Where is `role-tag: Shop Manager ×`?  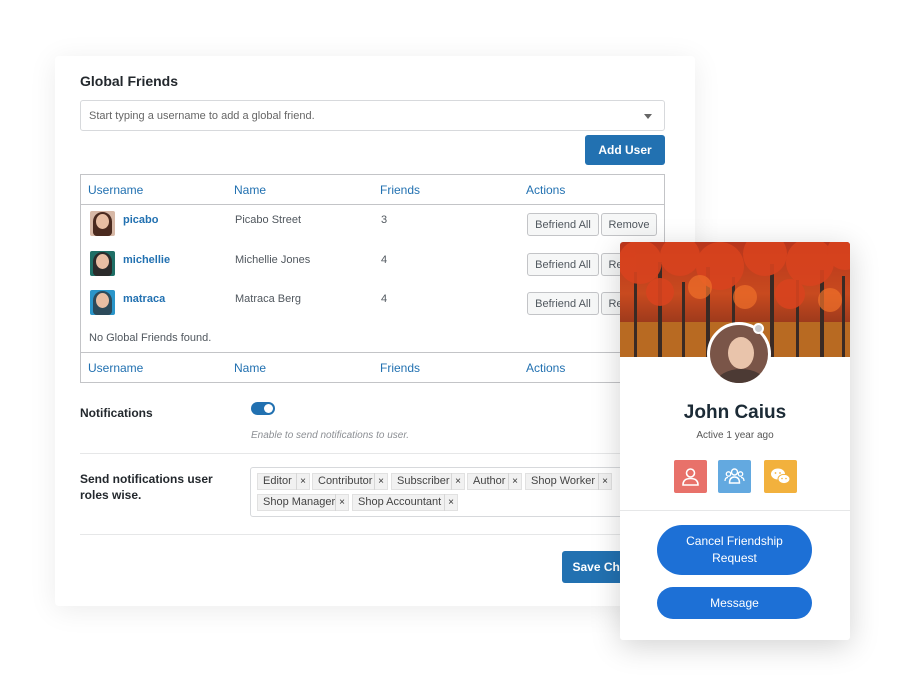 role-tag: Shop Manager × is located at coordinates (303, 502).